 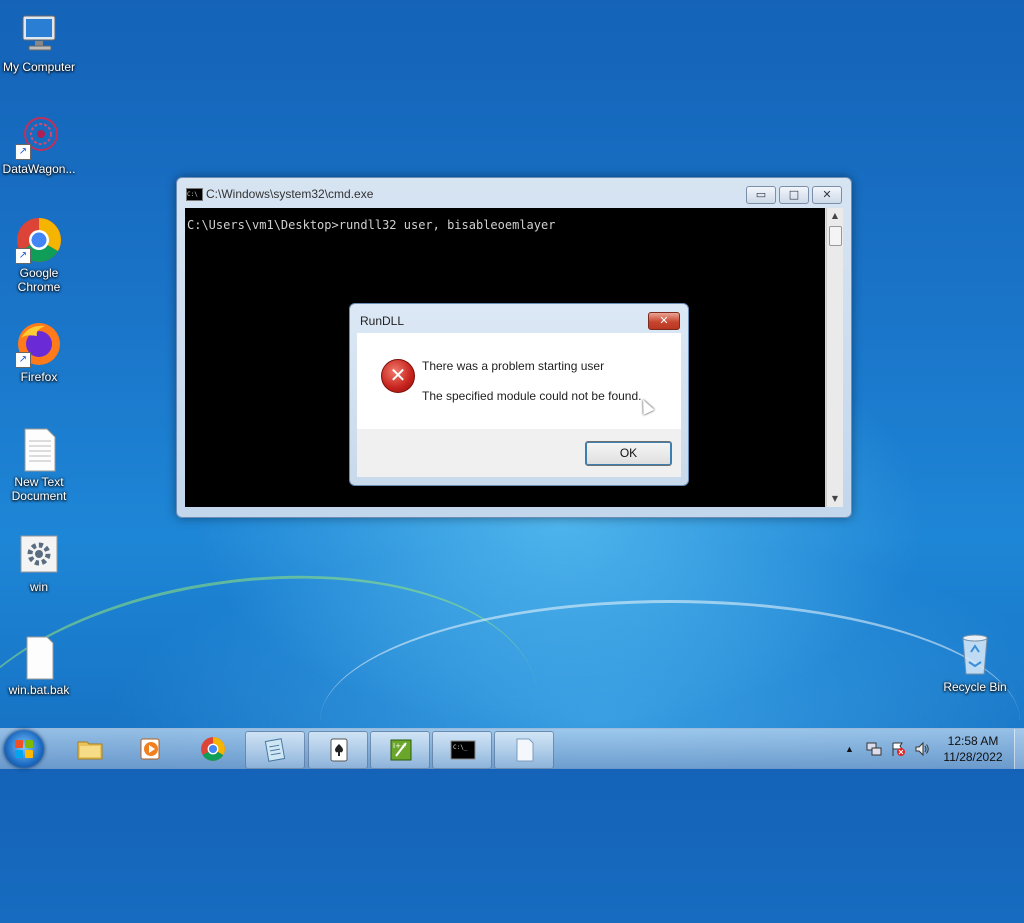 What do you see at coordinates (39, 489) in the screenshot?
I see `desktop-icon-label: New Text Document` at bounding box center [39, 489].